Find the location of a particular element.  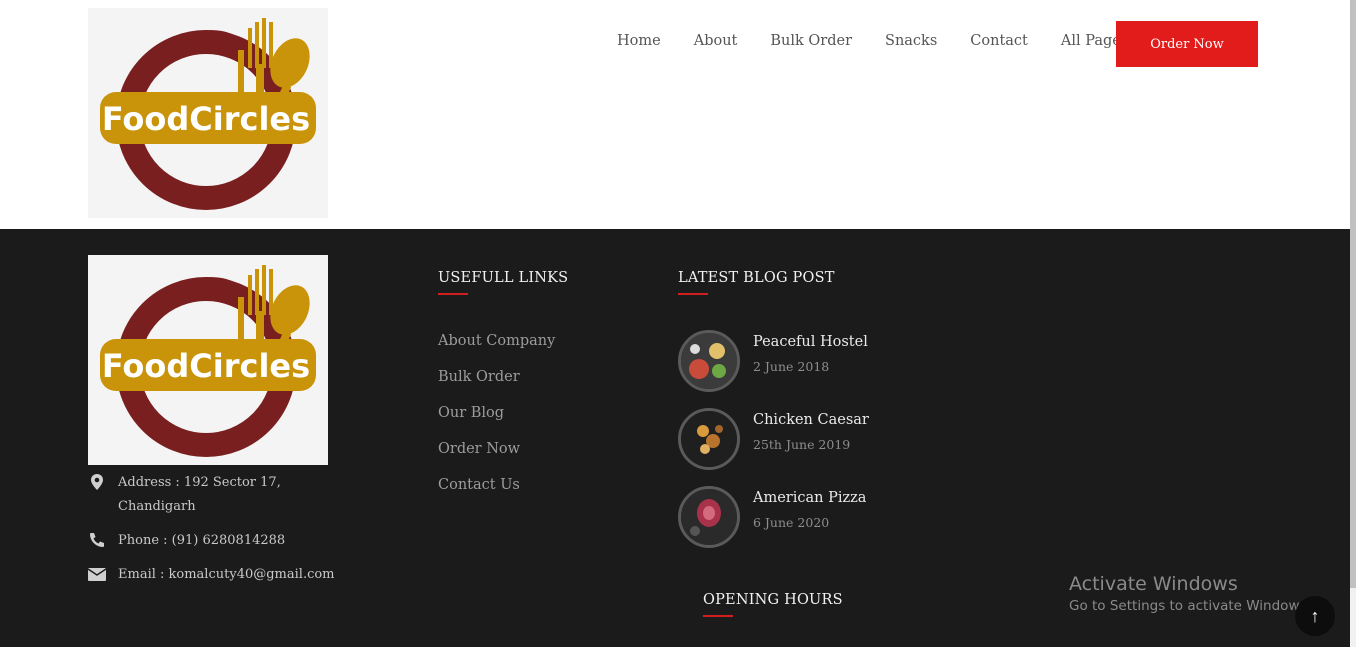

link-order-now: Order Now is located at coordinates (479, 449).